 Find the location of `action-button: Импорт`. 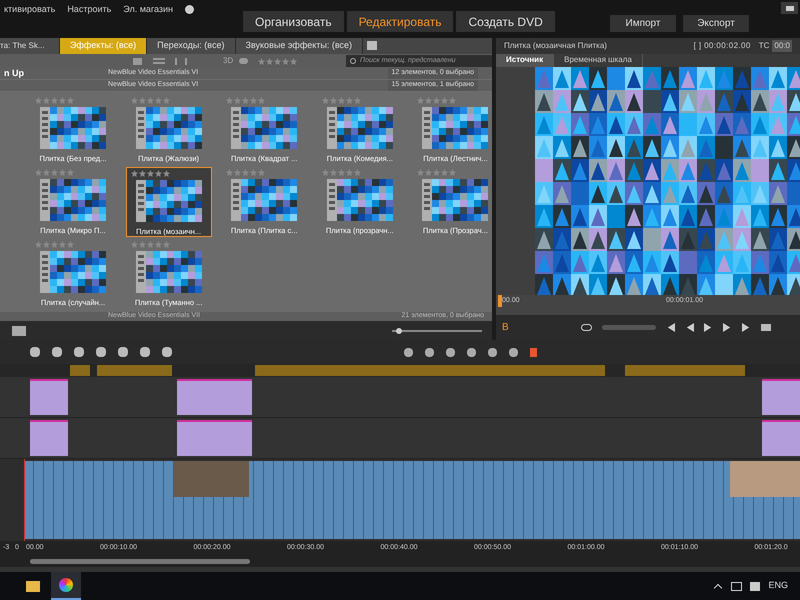

action-button: Импорт is located at coordinates (643, 23).